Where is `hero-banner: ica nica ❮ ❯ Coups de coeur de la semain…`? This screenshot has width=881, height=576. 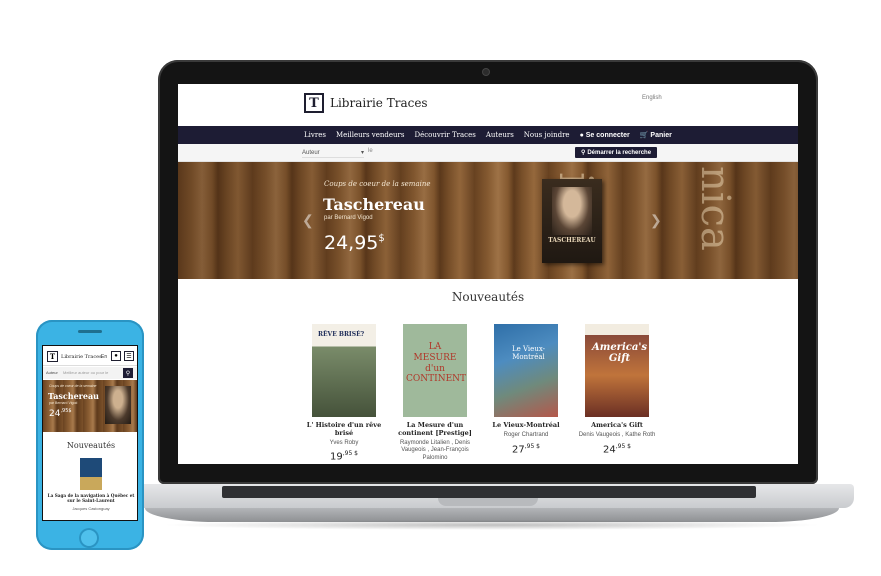
hero-banner: ica nica ❮ ❯ Coups de coeur de la semain… is located at coordinates (488, 220).